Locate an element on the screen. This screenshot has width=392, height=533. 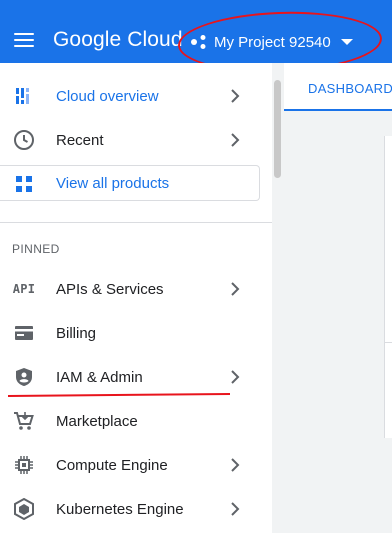
brand-logo-text: Google Cloud is located at coordinates (118, 40).